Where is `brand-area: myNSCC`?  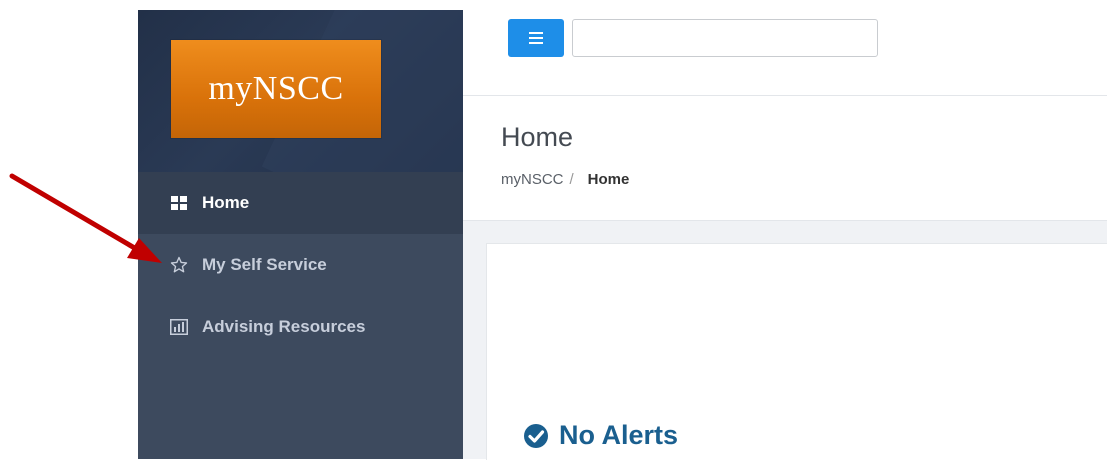 brand-area: myNSCC is located at coordinates (300, 91).